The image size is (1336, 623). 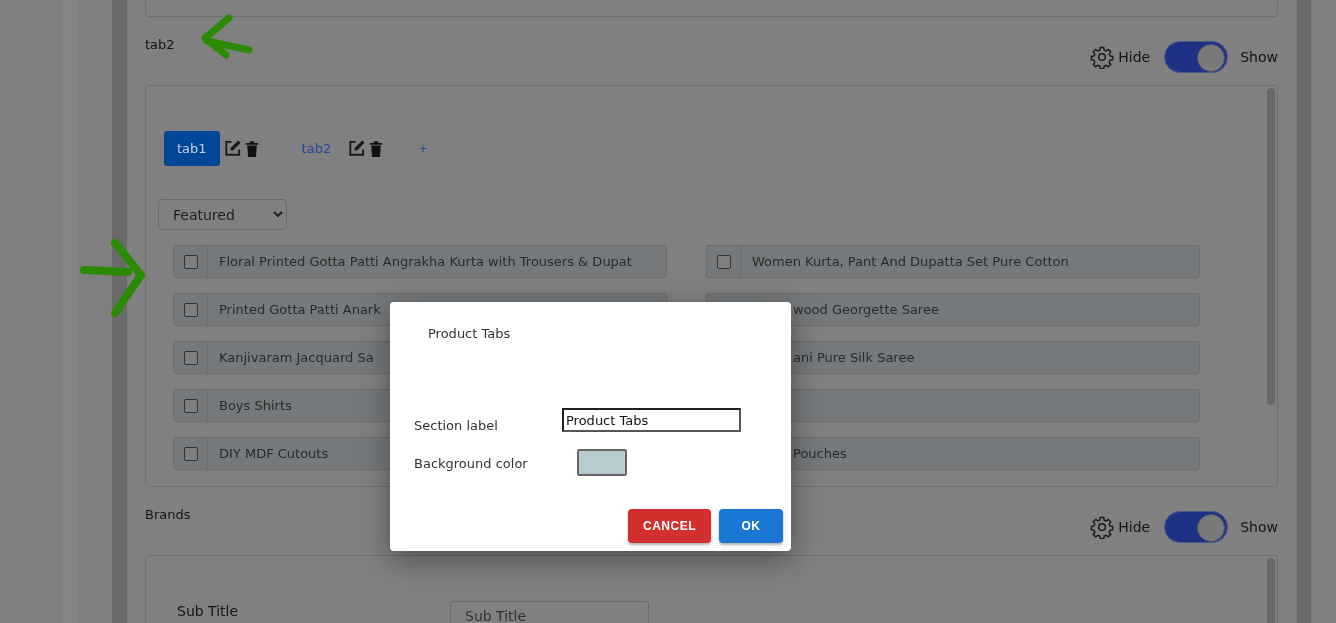 What do you see at coordinates (865, 309) in the screenshot?
I see `product-name: wood Georgette Saree` at bounding box center [865, 309].